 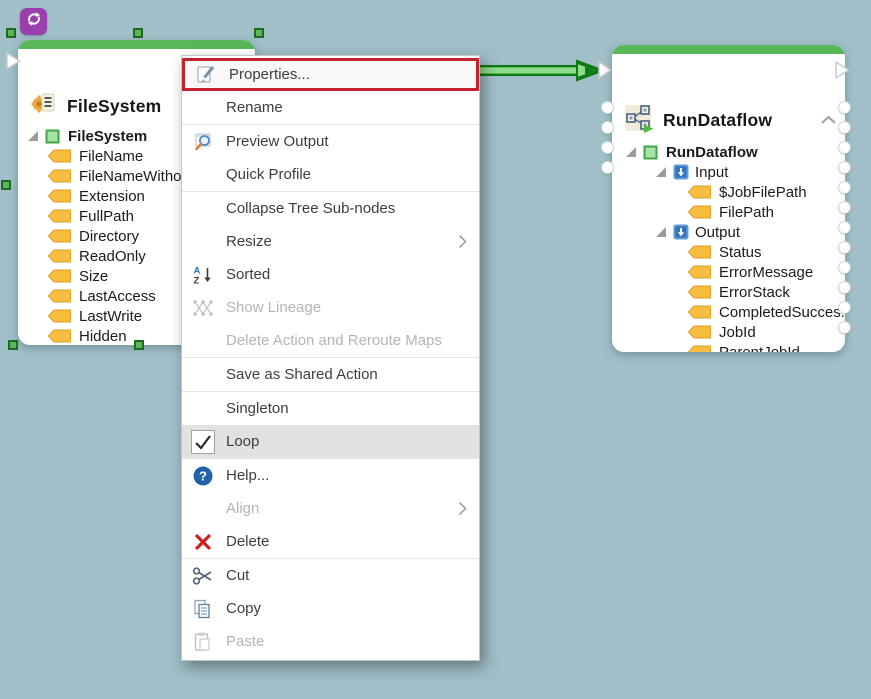 What do you see at coordinates (712, 152) in the screenshot?
I see `tree-item-label: RunDataflow` at bounding box center [712, 152].